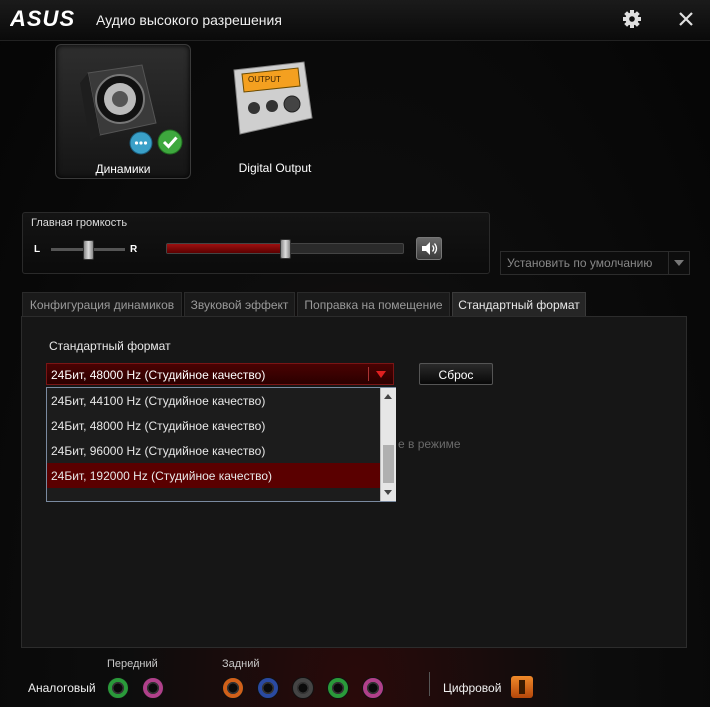  What do you see at coordinates (338, 688) in the screenshot?
I see `rear-jack-green` at bounding box center [338, 688].